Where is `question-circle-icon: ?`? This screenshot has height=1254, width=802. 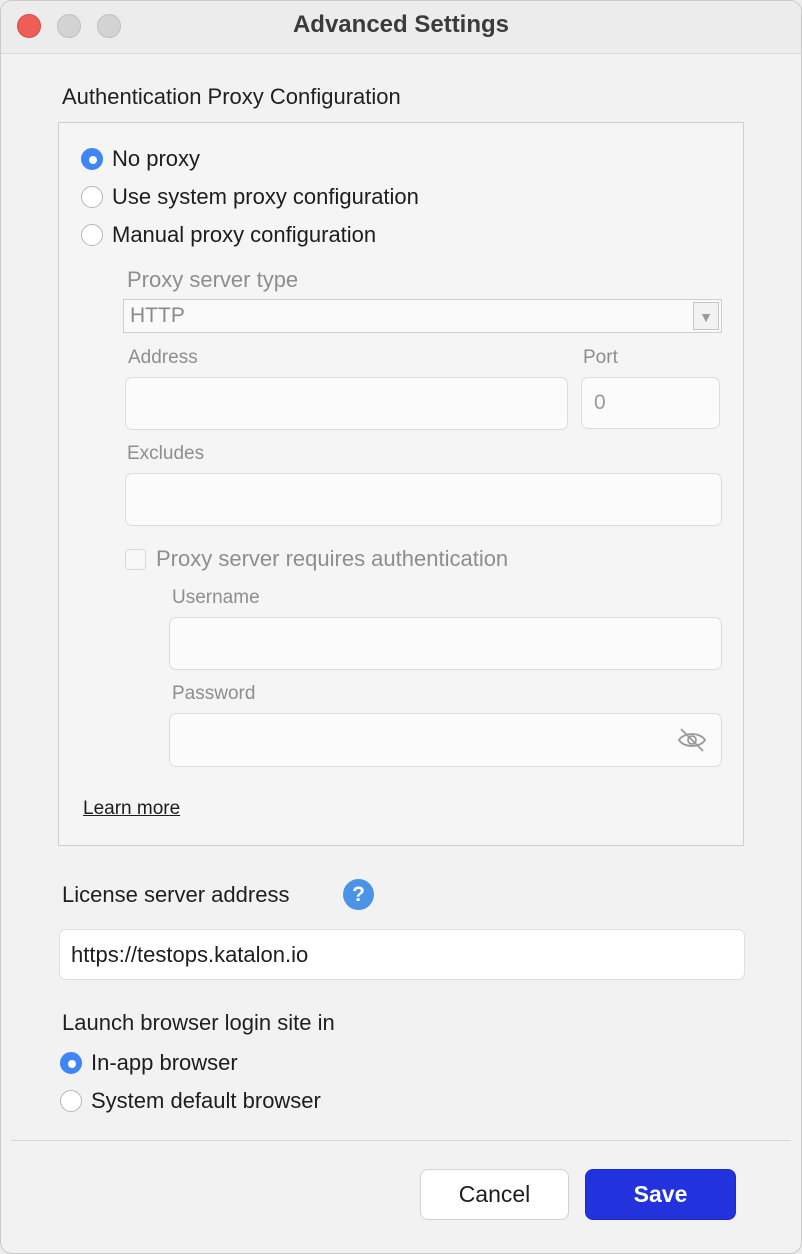
question-circle-icon: ? is located at coordinates (358, 894).